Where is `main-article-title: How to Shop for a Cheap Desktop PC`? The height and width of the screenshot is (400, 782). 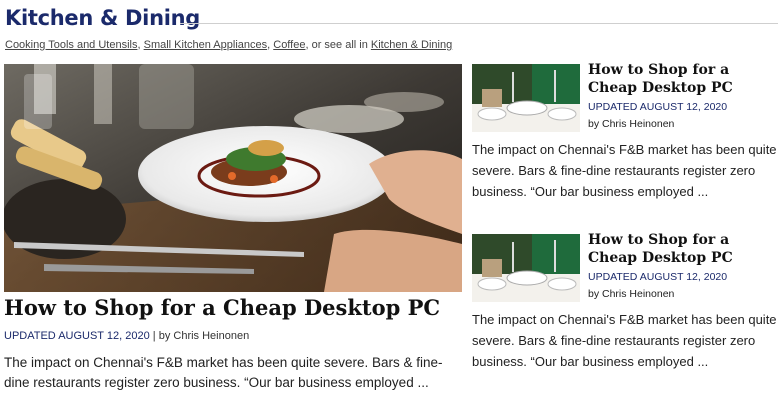 main-article-title: How to Shop for a Cheap Desktop PC is located at coordinates (234, 307).